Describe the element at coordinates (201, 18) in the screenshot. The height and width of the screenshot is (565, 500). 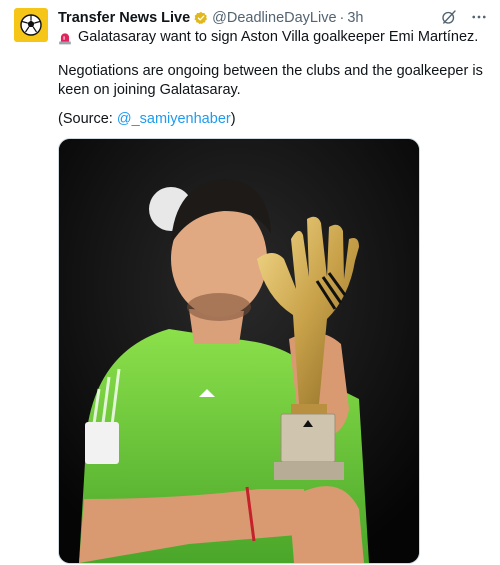
I see `verified-badge-icon` at that location.